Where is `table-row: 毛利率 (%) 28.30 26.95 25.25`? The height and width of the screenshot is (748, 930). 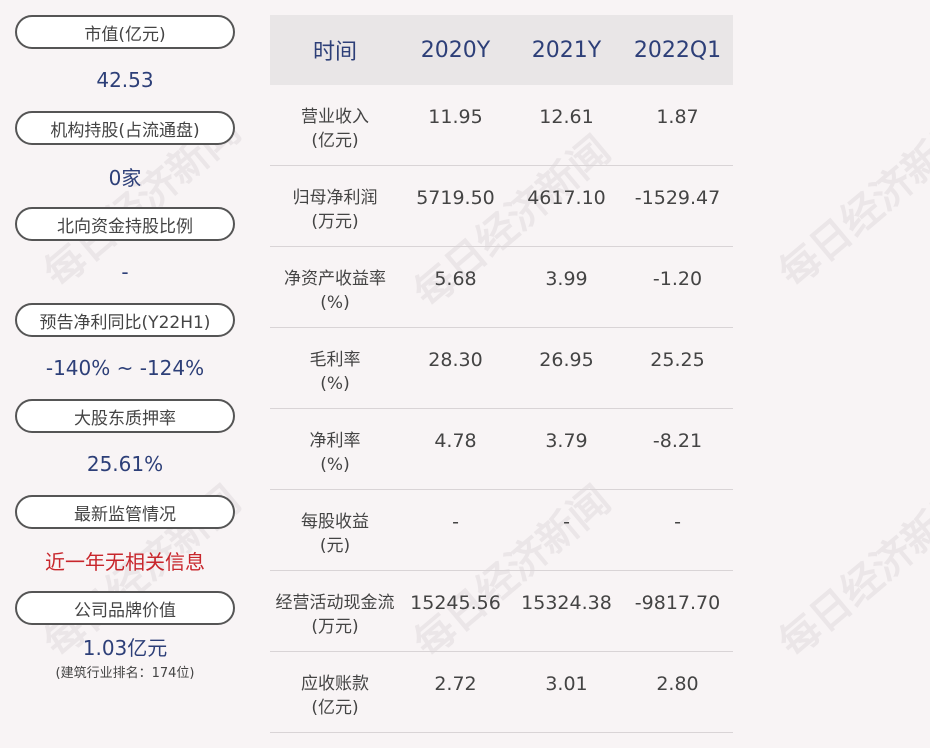 table-row: 毛利率 (%) 28.30 26.95 25.25 is located at coordinates (501, 368).